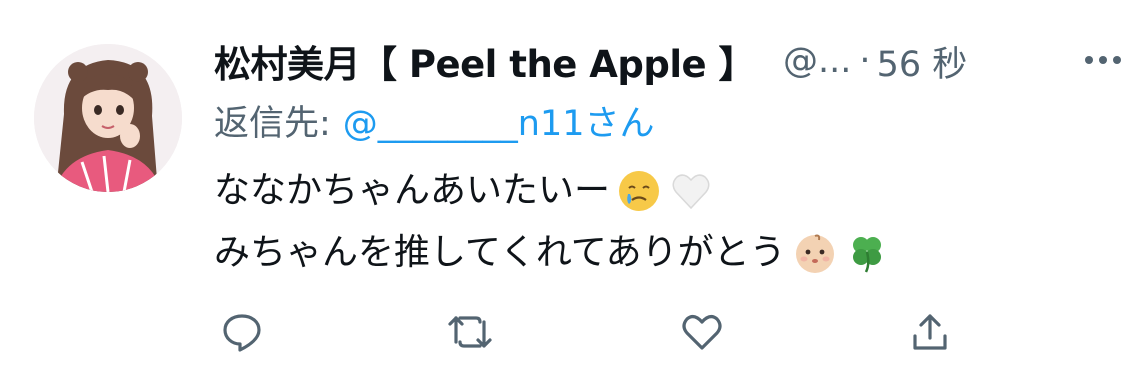  I want to click on more-options-button, so click(1103, 60).